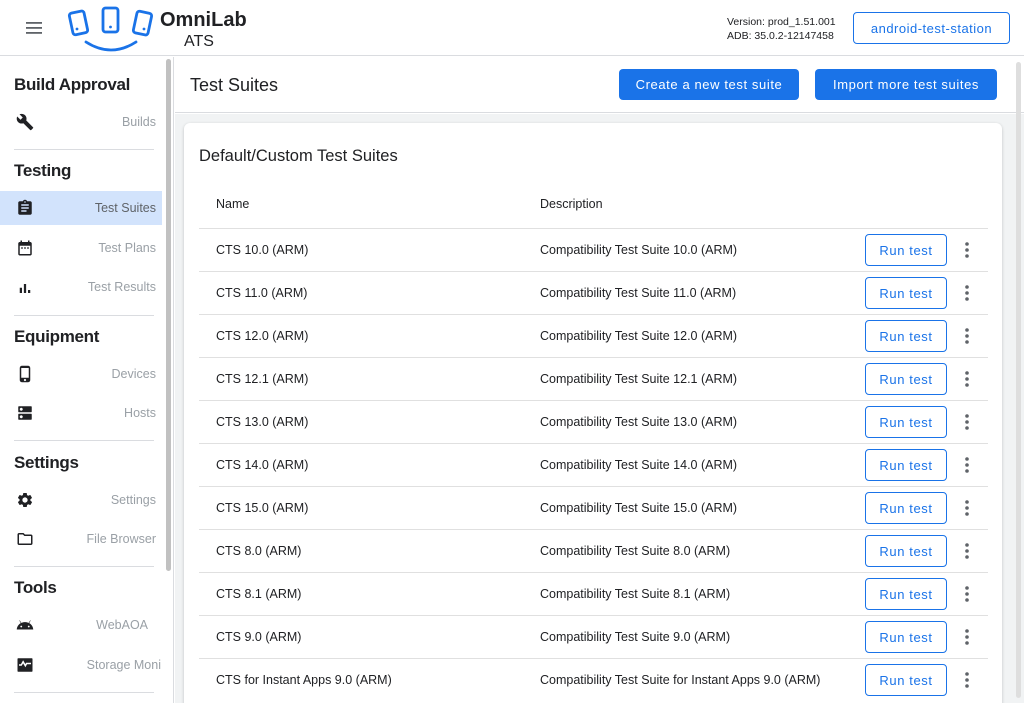  What do you see at coordinates (123, 665) in the screenshot?
I see `sidebar-item-label: Storage Moni` at bounding box center [123, 665].